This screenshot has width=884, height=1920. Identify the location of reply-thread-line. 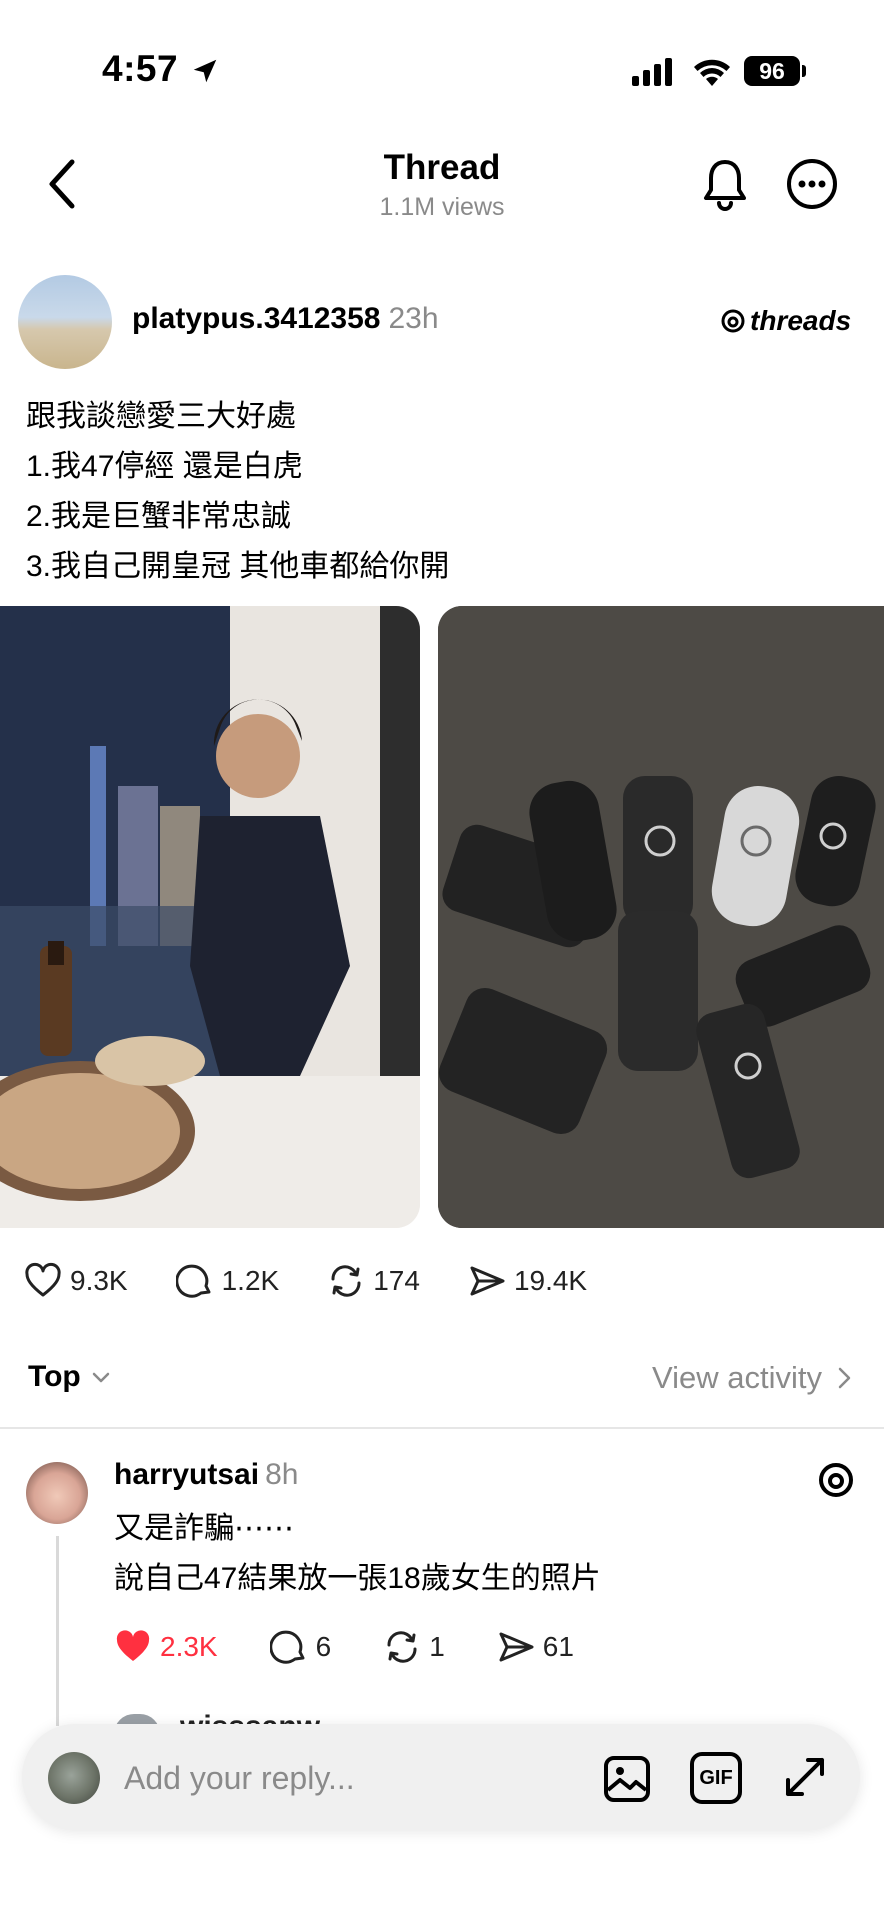
(57, 1631).